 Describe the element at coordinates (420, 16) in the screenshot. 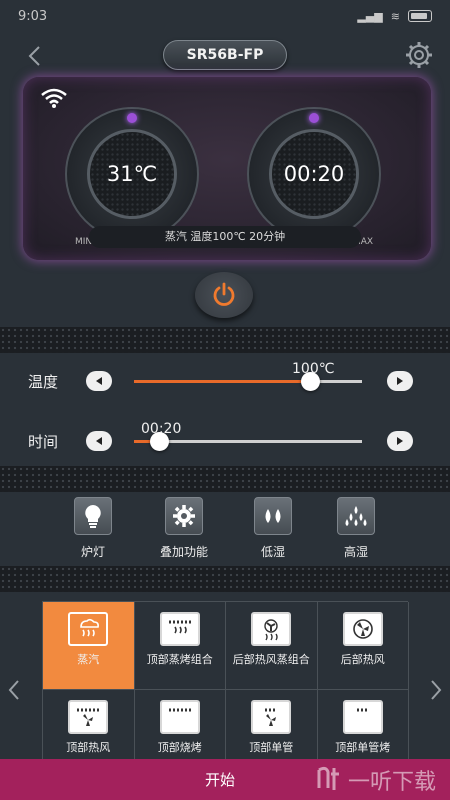

I see `battery-icon` at that location.